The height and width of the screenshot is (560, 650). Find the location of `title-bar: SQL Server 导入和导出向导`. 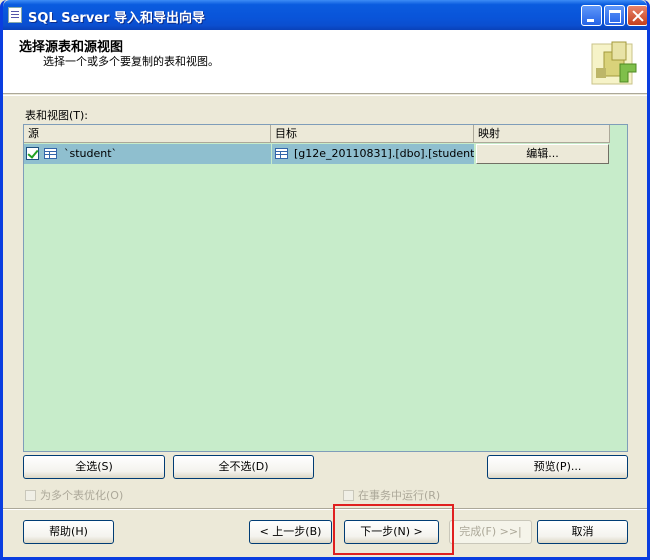

title-bar: SQL Server 导入和导出向导 is located at coordinates (325, 15).